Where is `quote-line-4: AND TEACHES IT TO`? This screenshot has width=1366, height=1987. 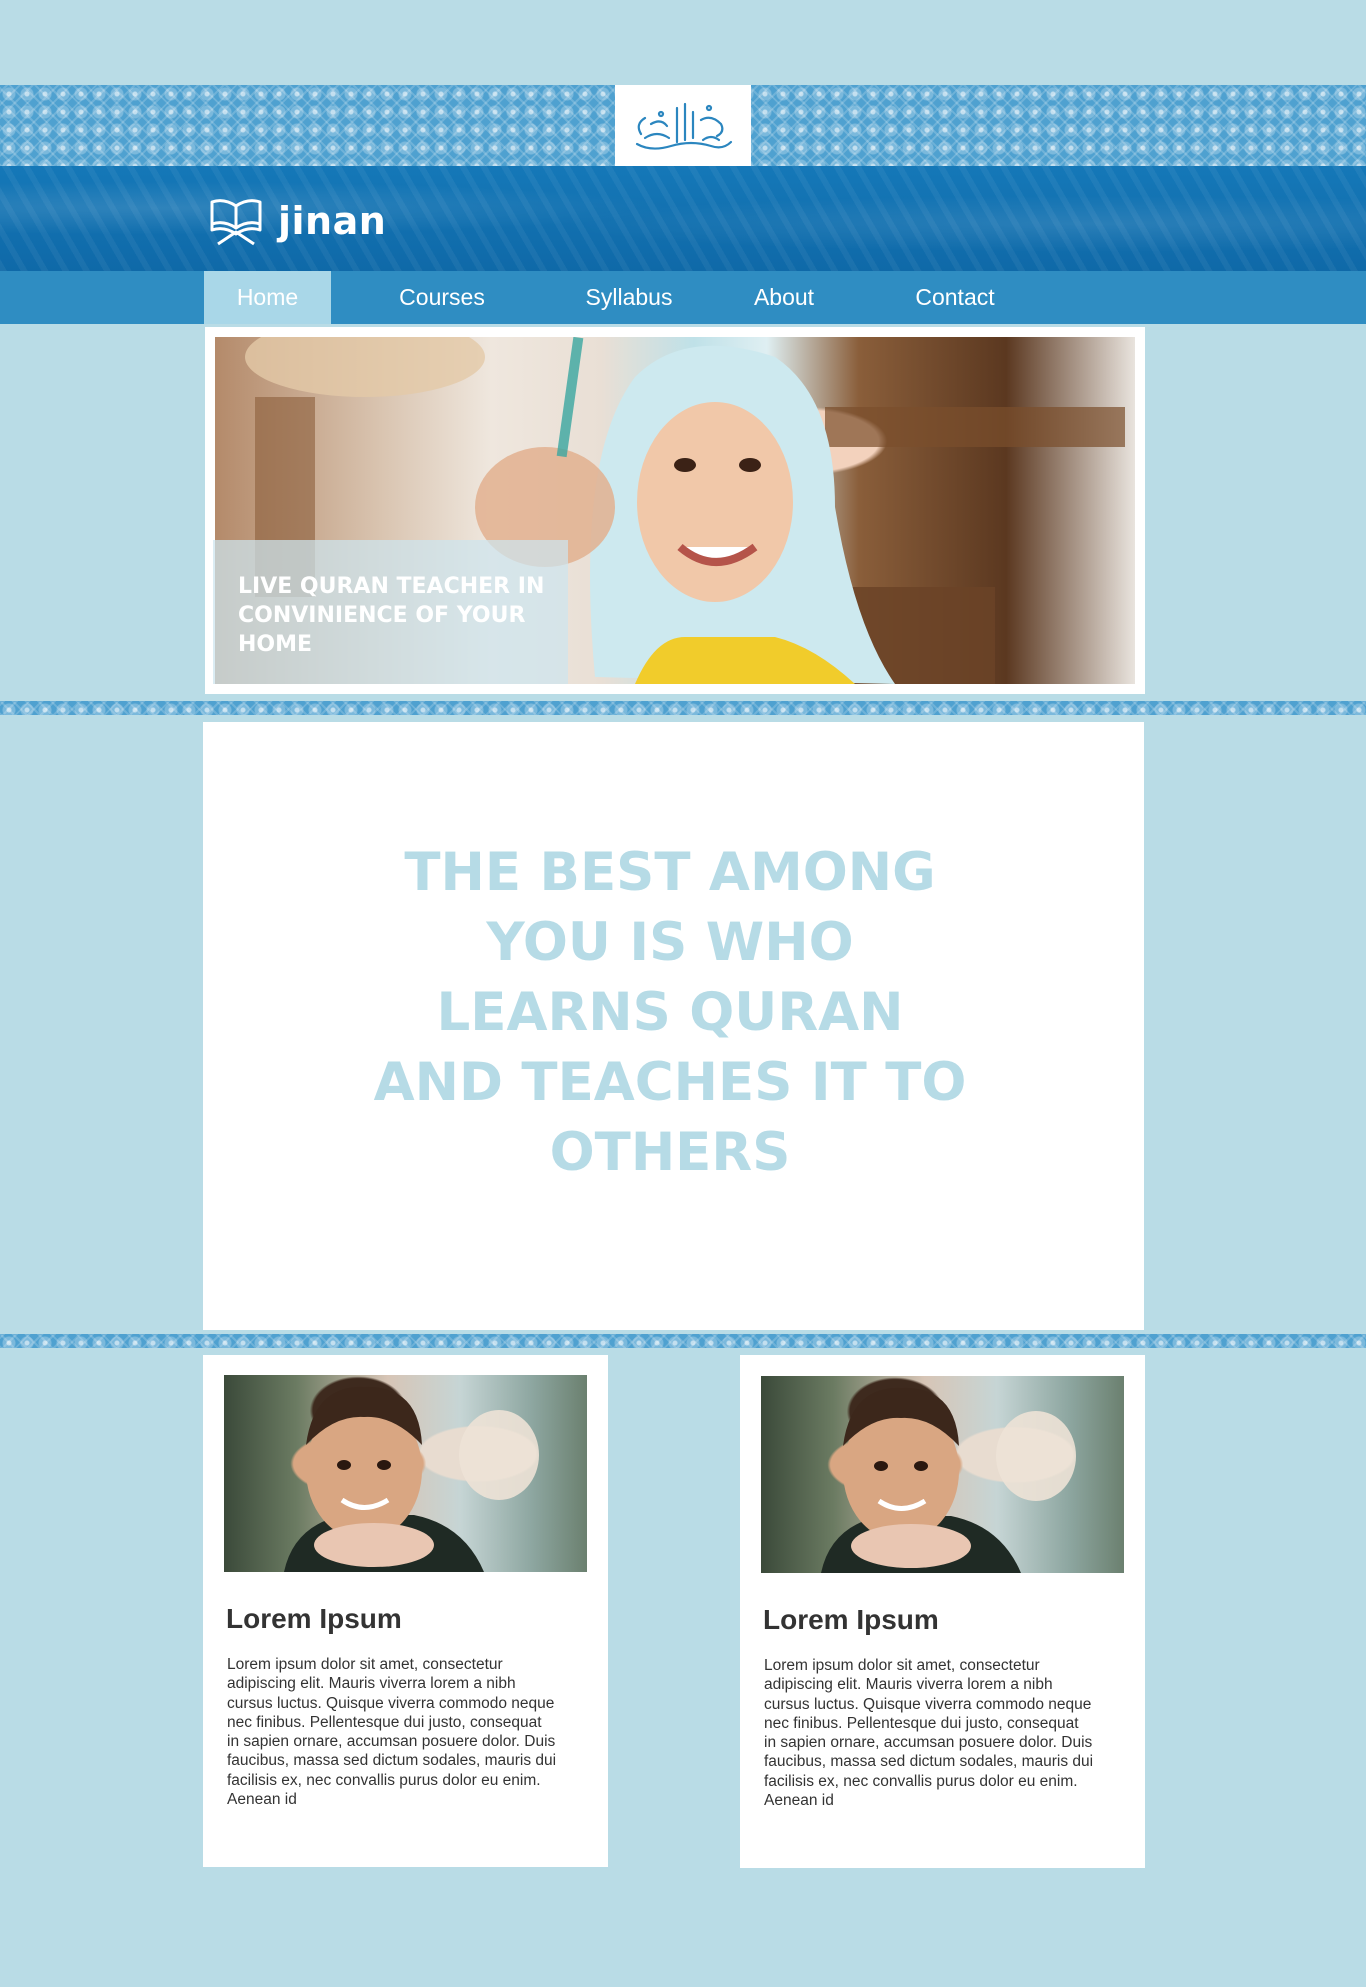
quote-line-4: AND TEACHES IT TO is located at coordinates (670, 1082).